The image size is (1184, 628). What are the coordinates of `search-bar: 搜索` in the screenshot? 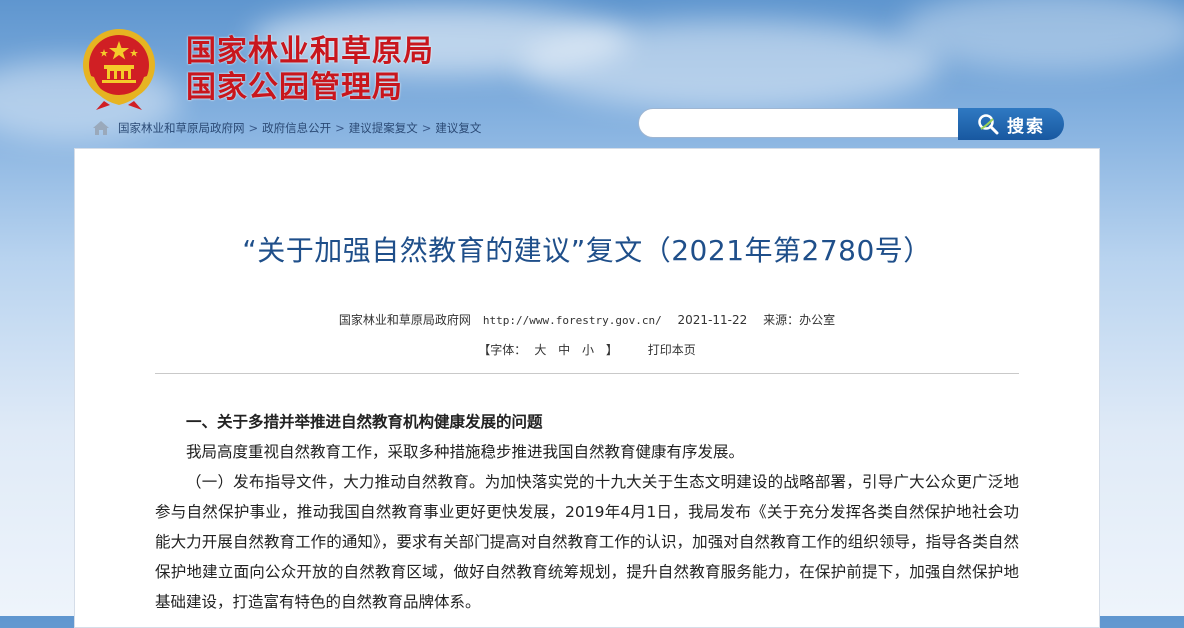 It's located at (851, 124).